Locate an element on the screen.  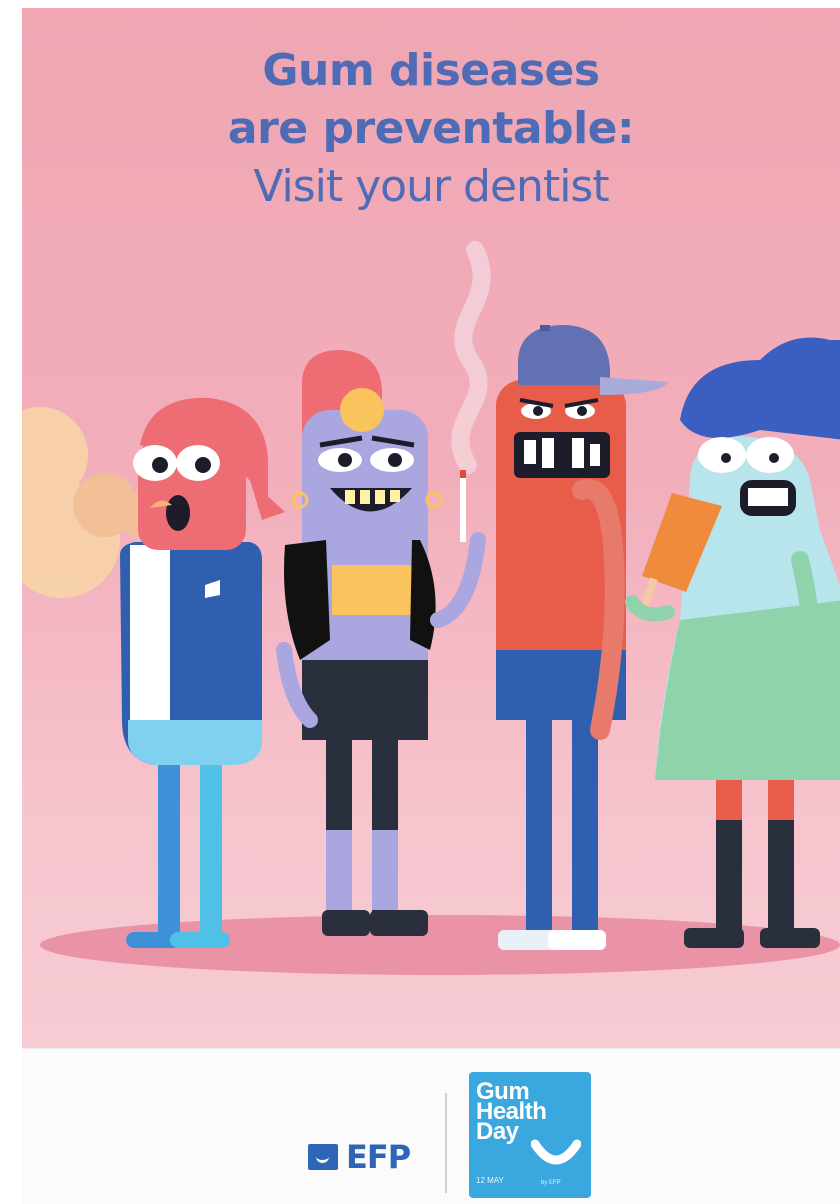
headline-line-2: are preventable: is located at coordinates (431, 128).